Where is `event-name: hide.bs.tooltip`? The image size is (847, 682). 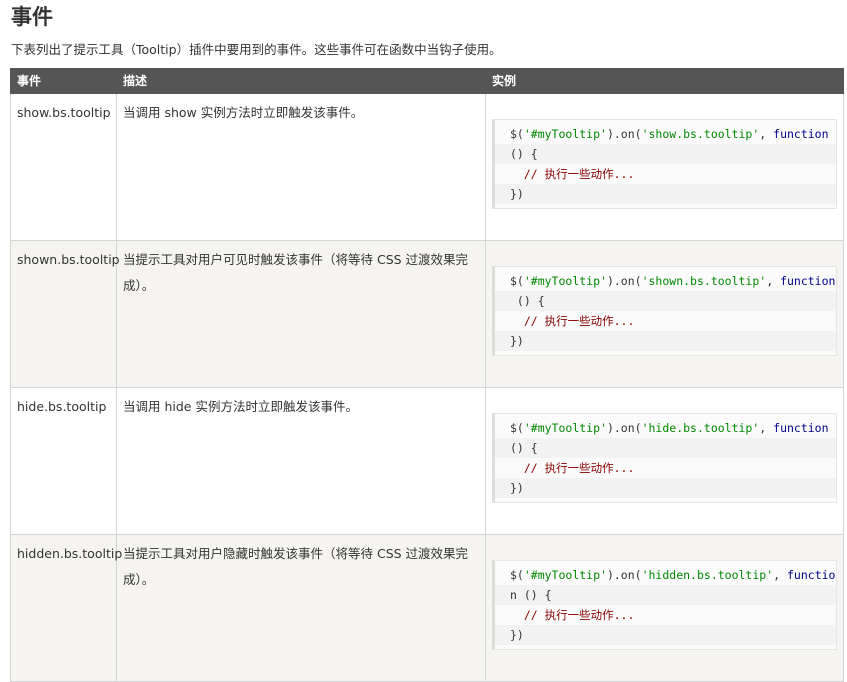
event-name: hide.bs.tooltip is located at coordinates (63, 461).